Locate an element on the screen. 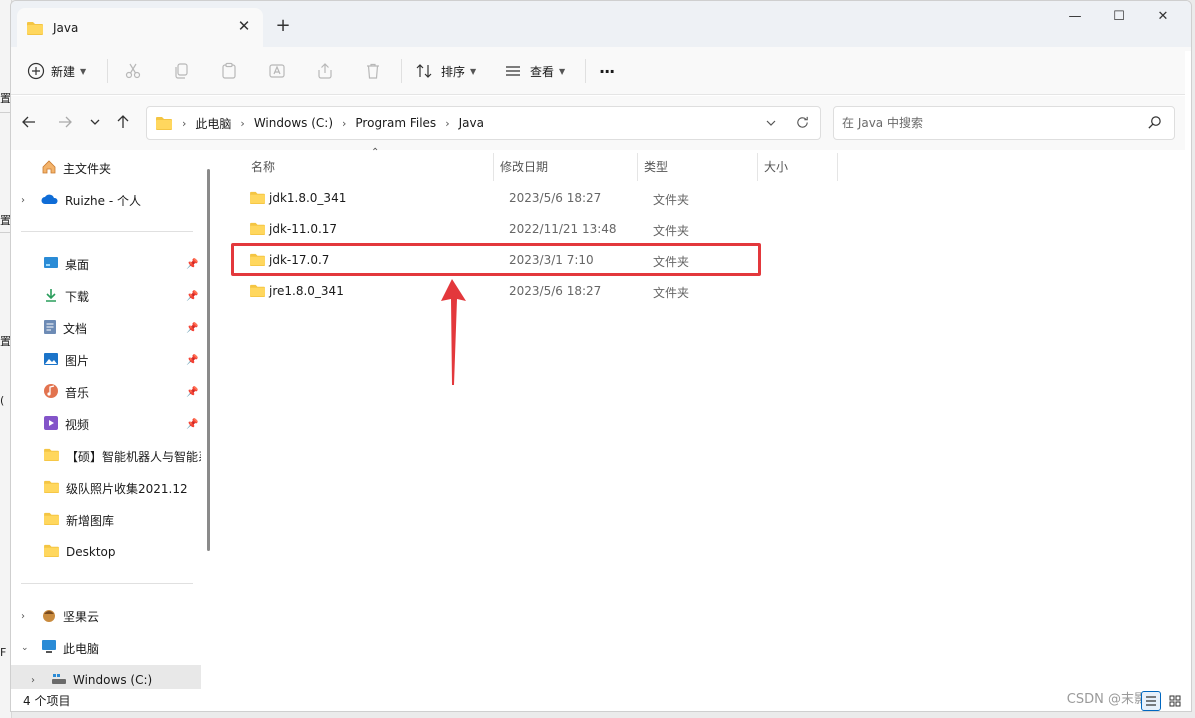  column-header-date: 修改日期 is located at coordinates (524, 166).